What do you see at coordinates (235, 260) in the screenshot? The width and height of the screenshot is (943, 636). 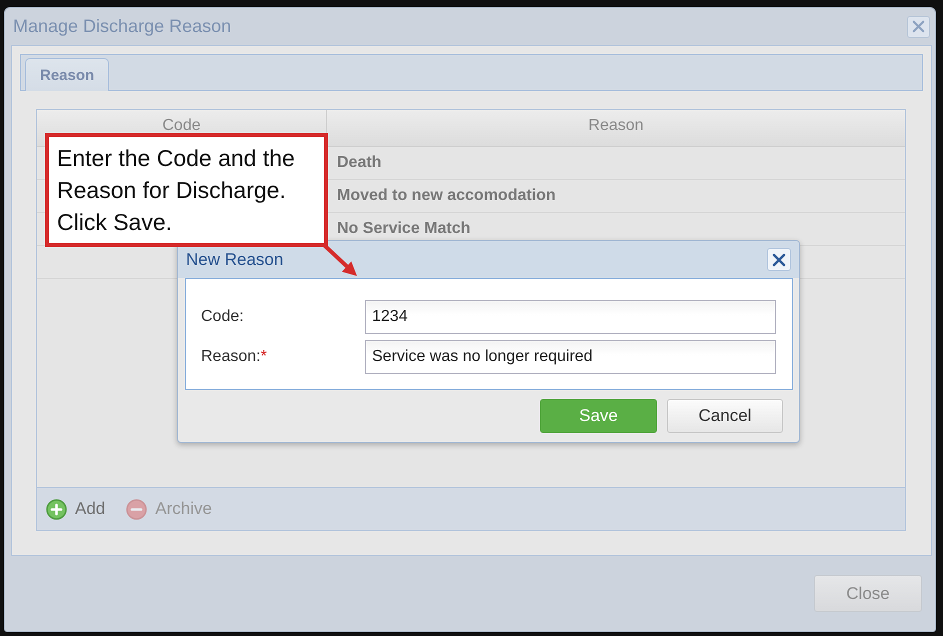 I see `dialog-title: New Reason` at bounding box center [235, 260].